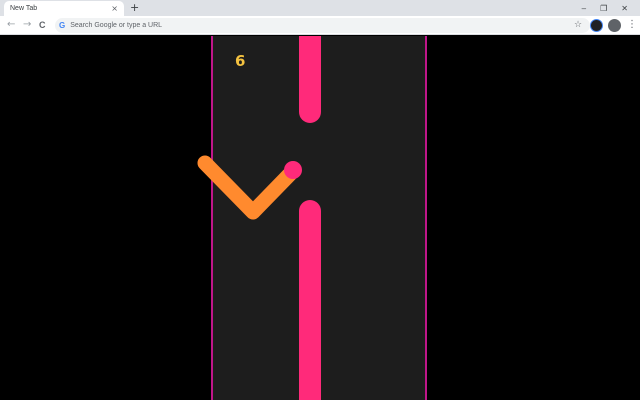 This screenshot has width=640, height=400. What do you see at coordinates (247, 187) in the screenshot?
I see `snake-body` at bounding box center [247, 187].